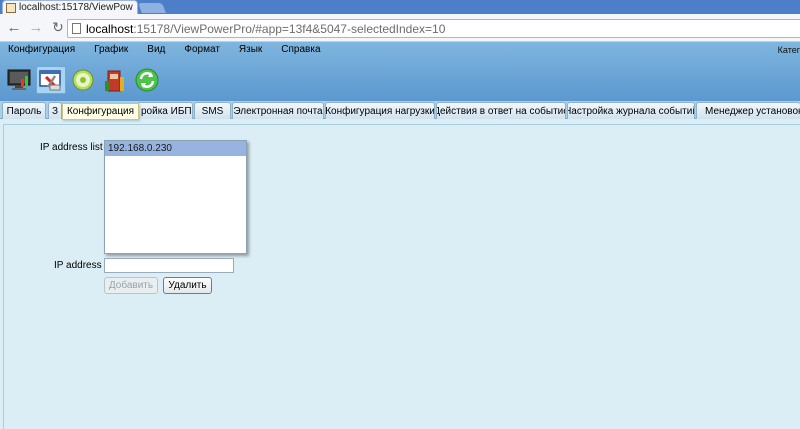  I want to click on browser-tab: localhost:15178/ViewPow, so click(70, 7).